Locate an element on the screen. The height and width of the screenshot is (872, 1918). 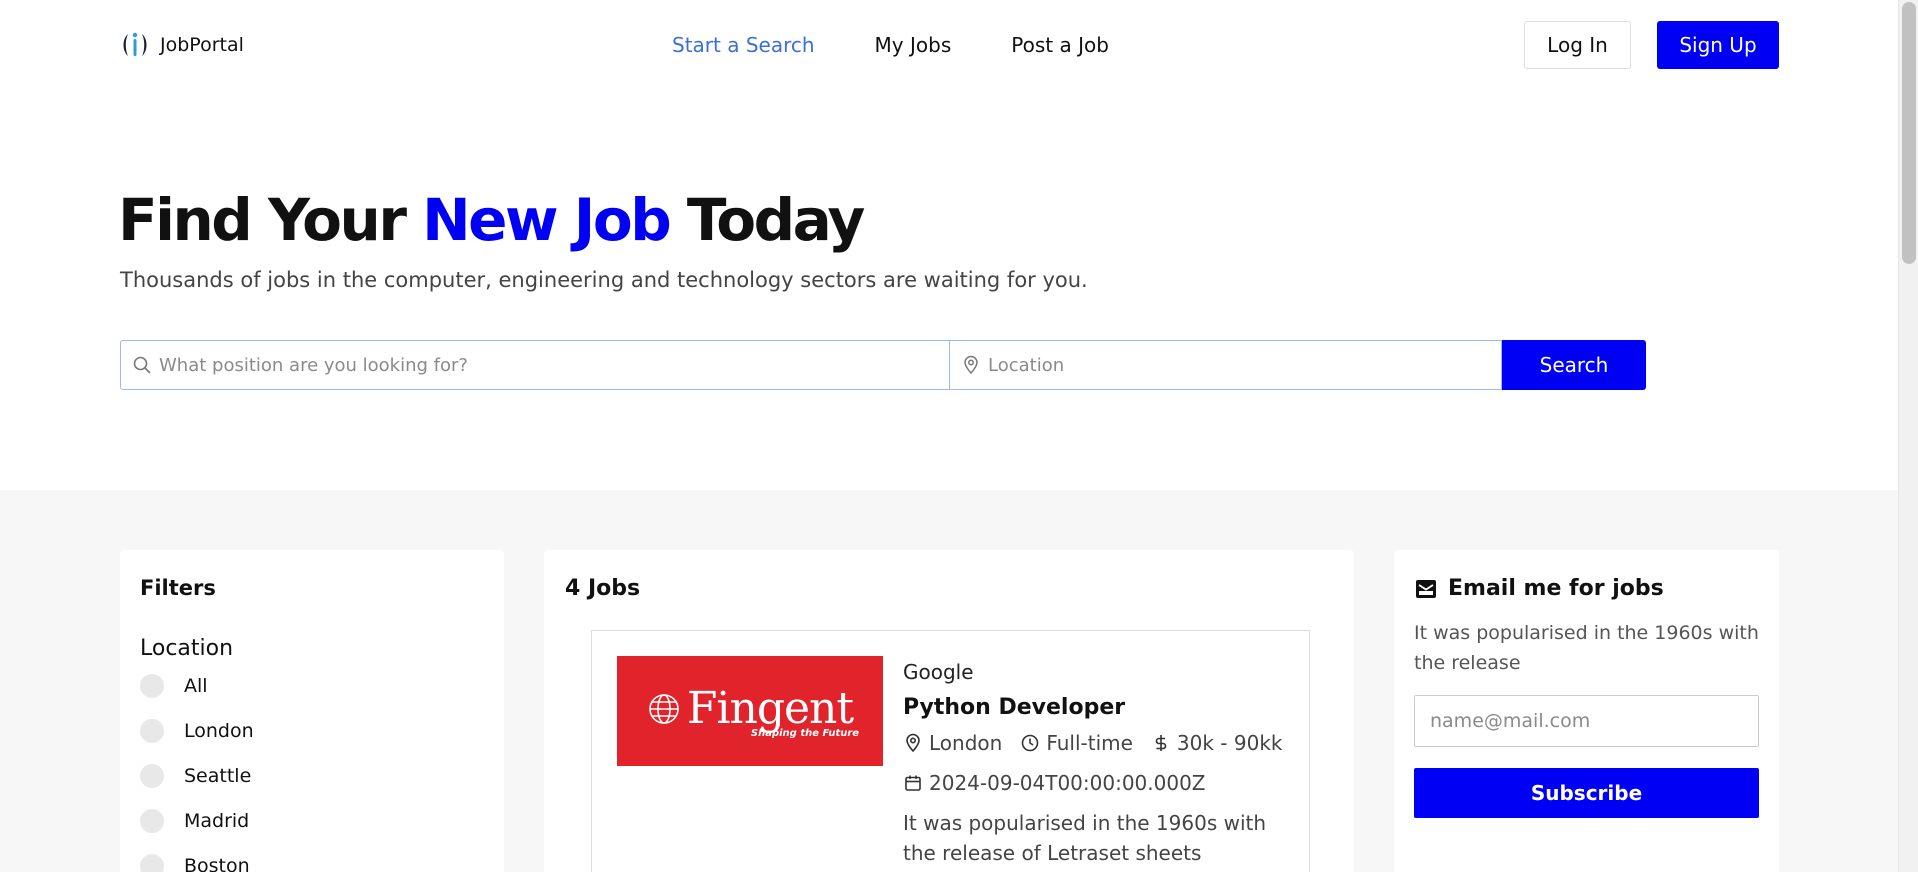
login-button: Log In is located at coordinates (1577, 45).